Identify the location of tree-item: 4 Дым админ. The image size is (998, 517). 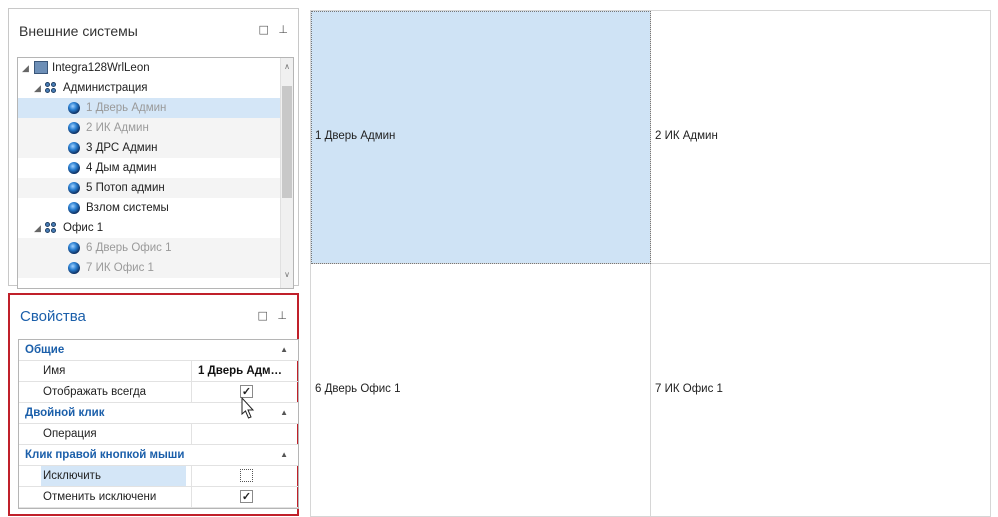
(149, 168).